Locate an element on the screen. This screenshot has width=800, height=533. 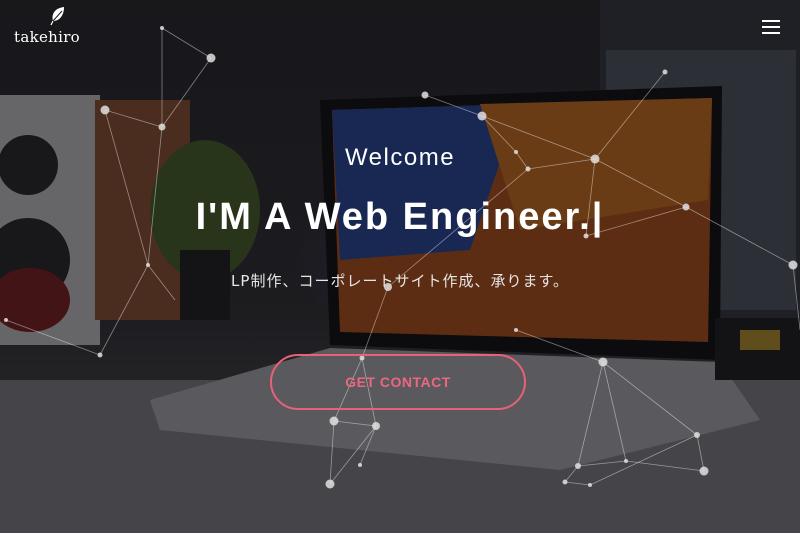
welcome-text: Welcome is located at coordinates (400, 157).